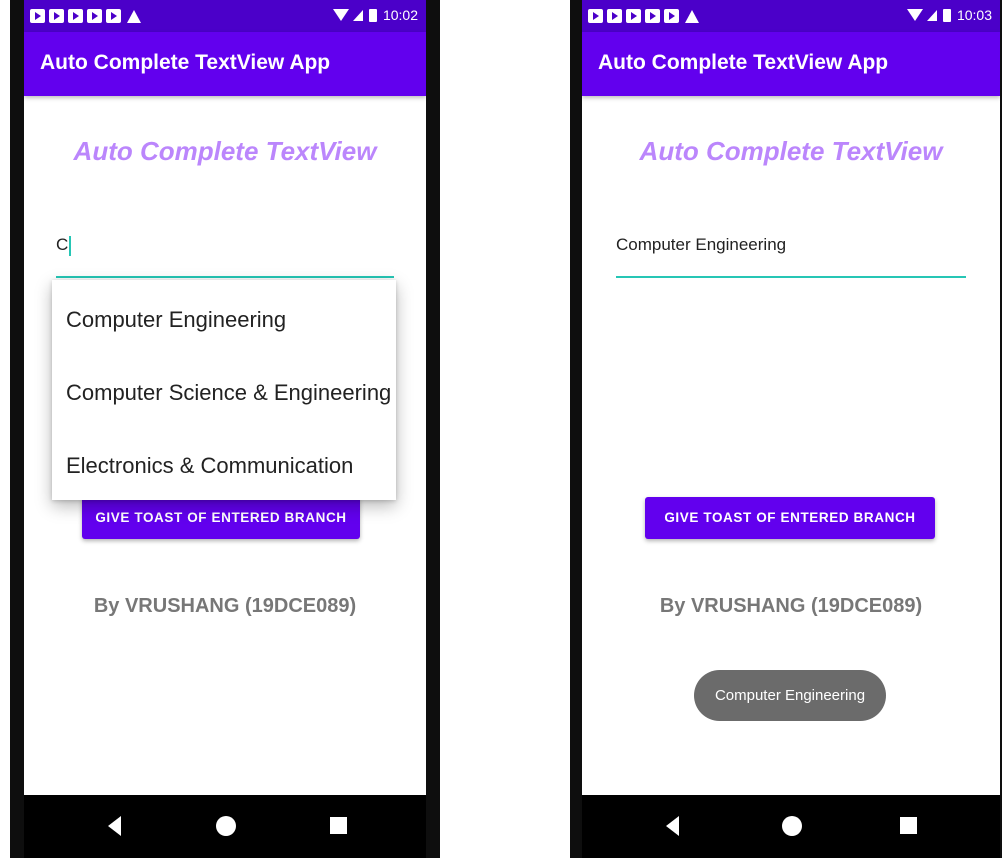 This screenshot has height=858, width=1002. What do you see at coordinates (433, 429) in the screenshot?
I see `phone-bezel-right` at bounding box center [433, 429].